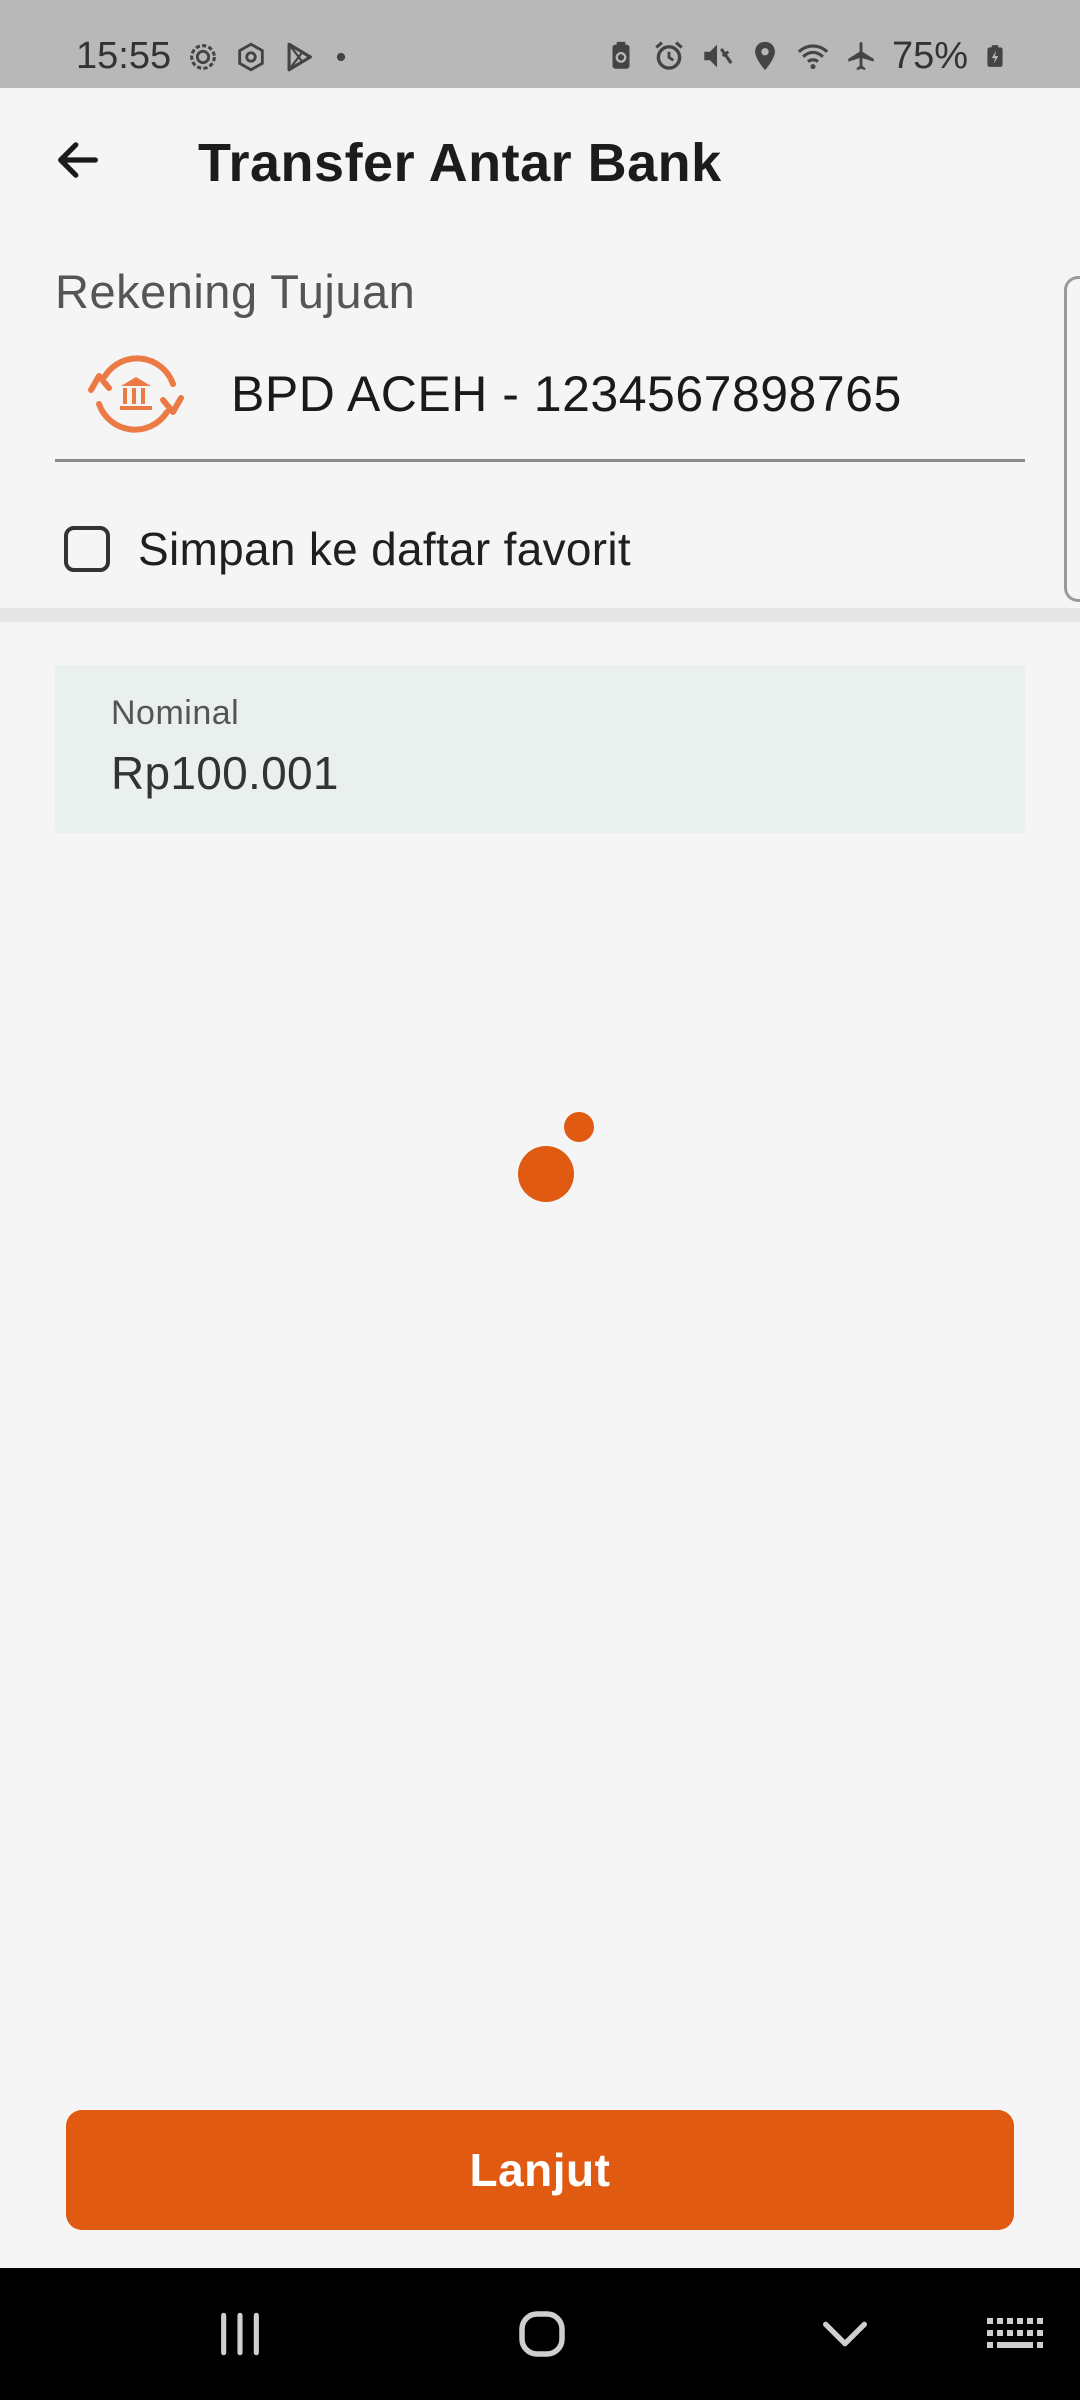 This screenshot has height=2400, width=1080. Describe the element at coordinates (813, 57) in the screenshot. I see `wifi-icon` at that location.